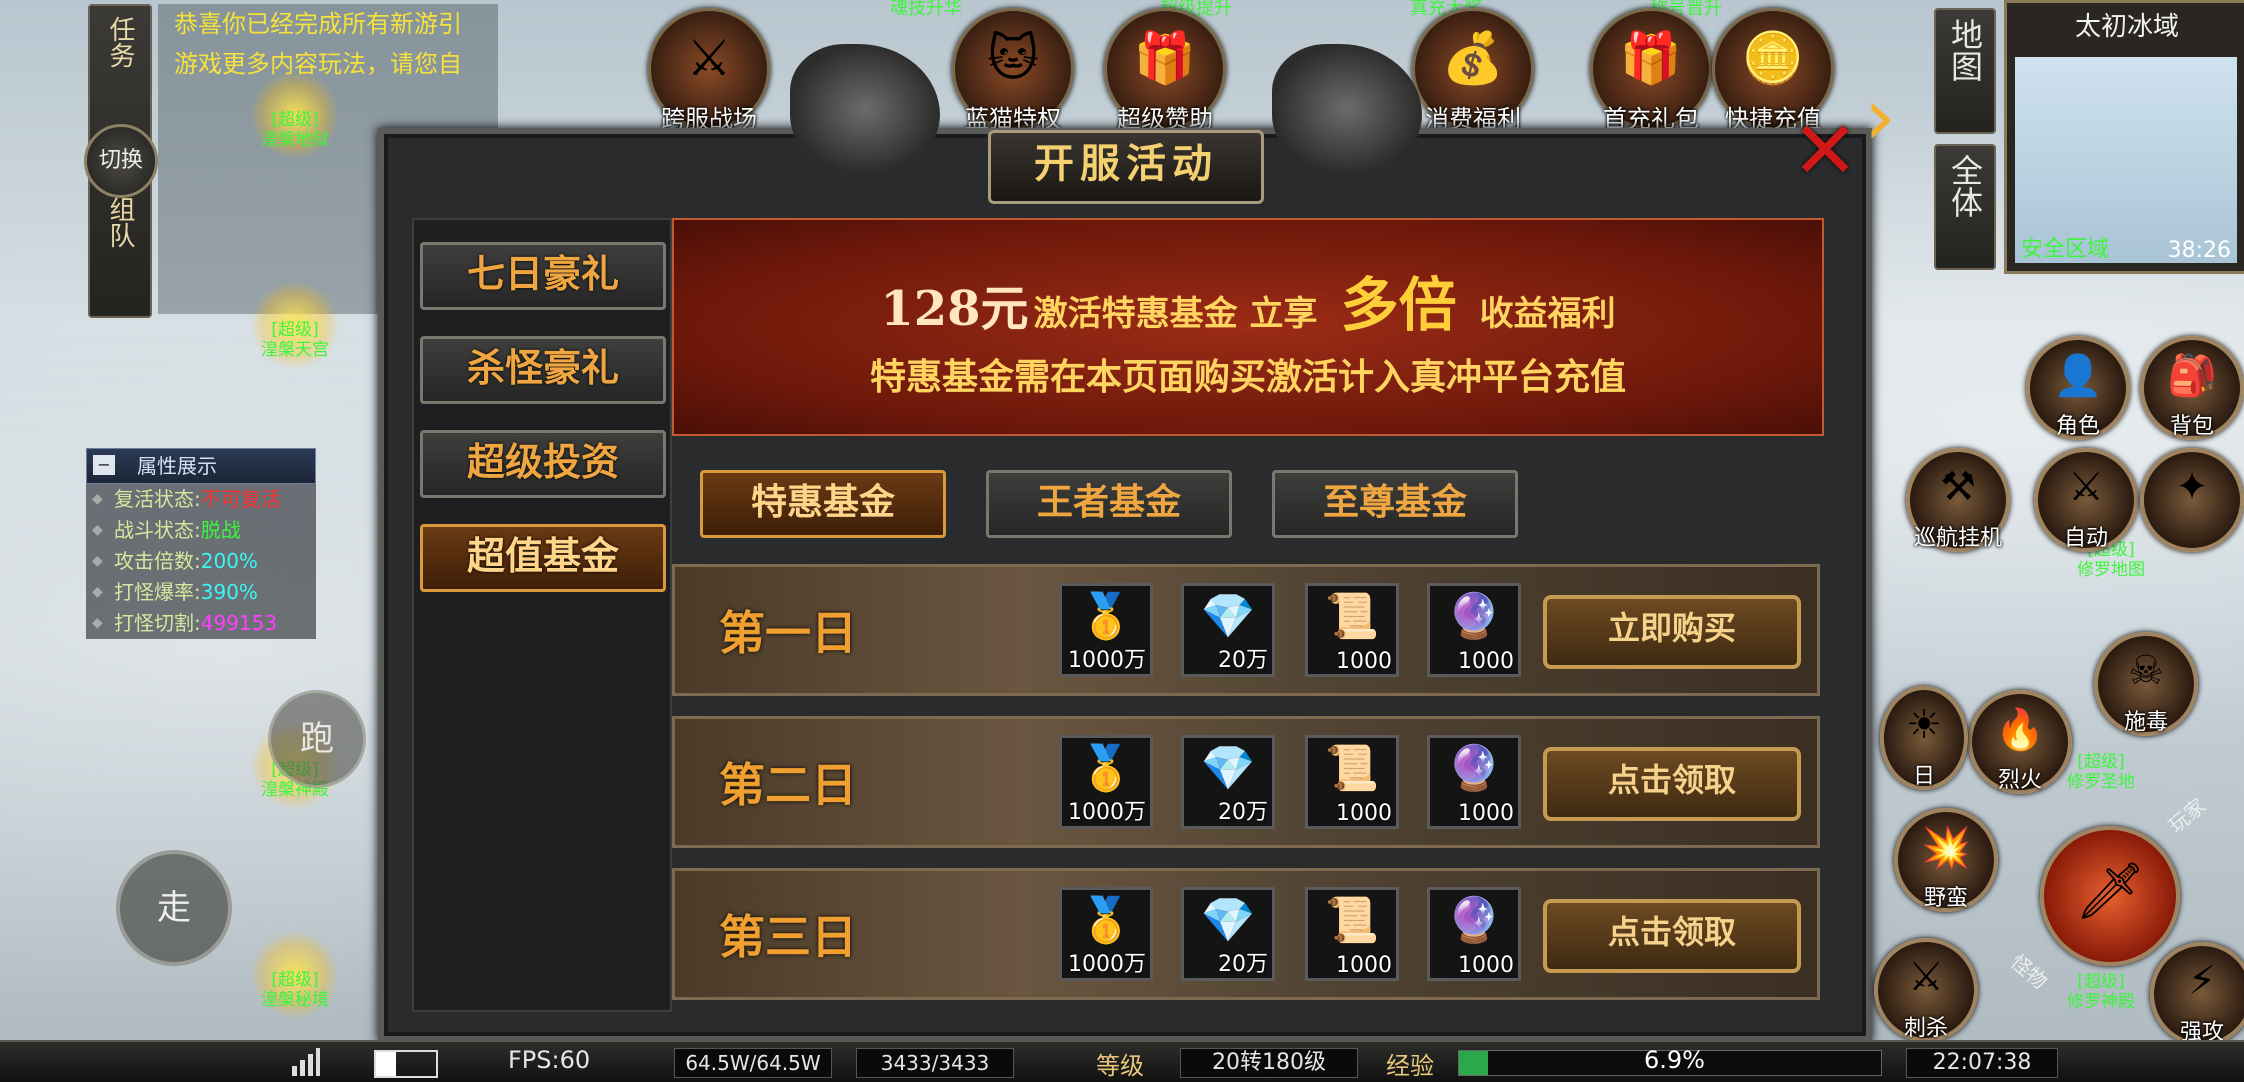  Describe the element at coordinates (1672, 632) in the screenshot. I see `buy-now-button: 立即购买` at that location.